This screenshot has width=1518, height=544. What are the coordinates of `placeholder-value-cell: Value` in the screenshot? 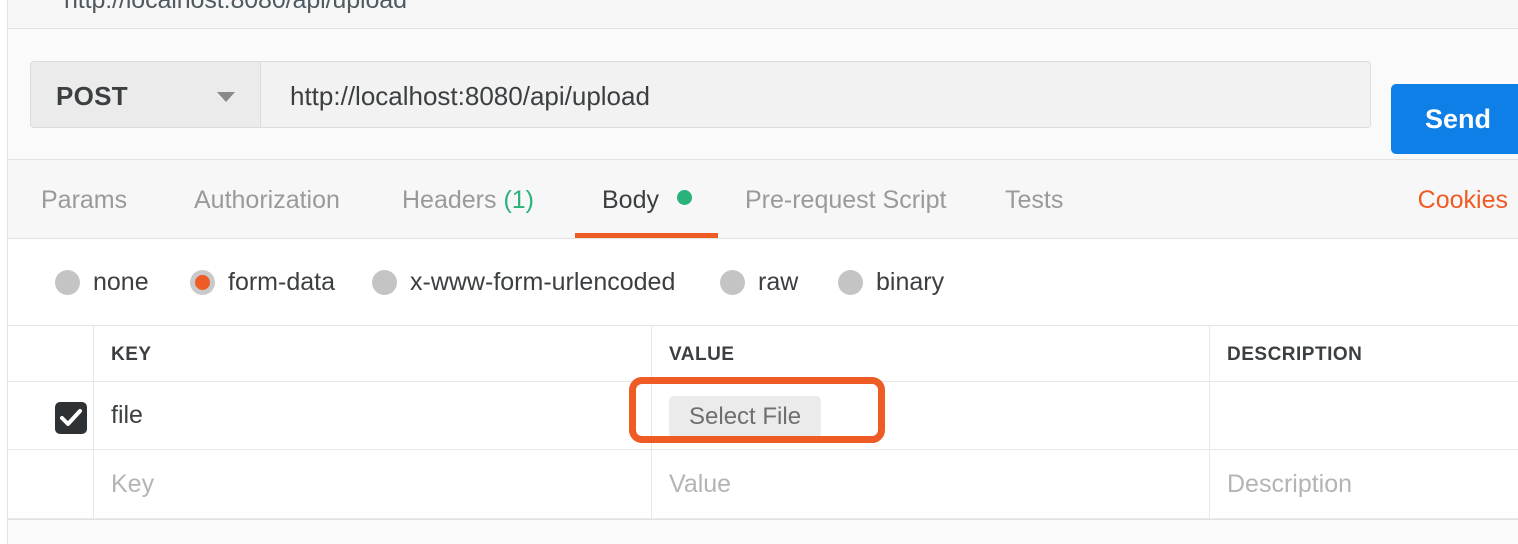 It's located at (930, 484).